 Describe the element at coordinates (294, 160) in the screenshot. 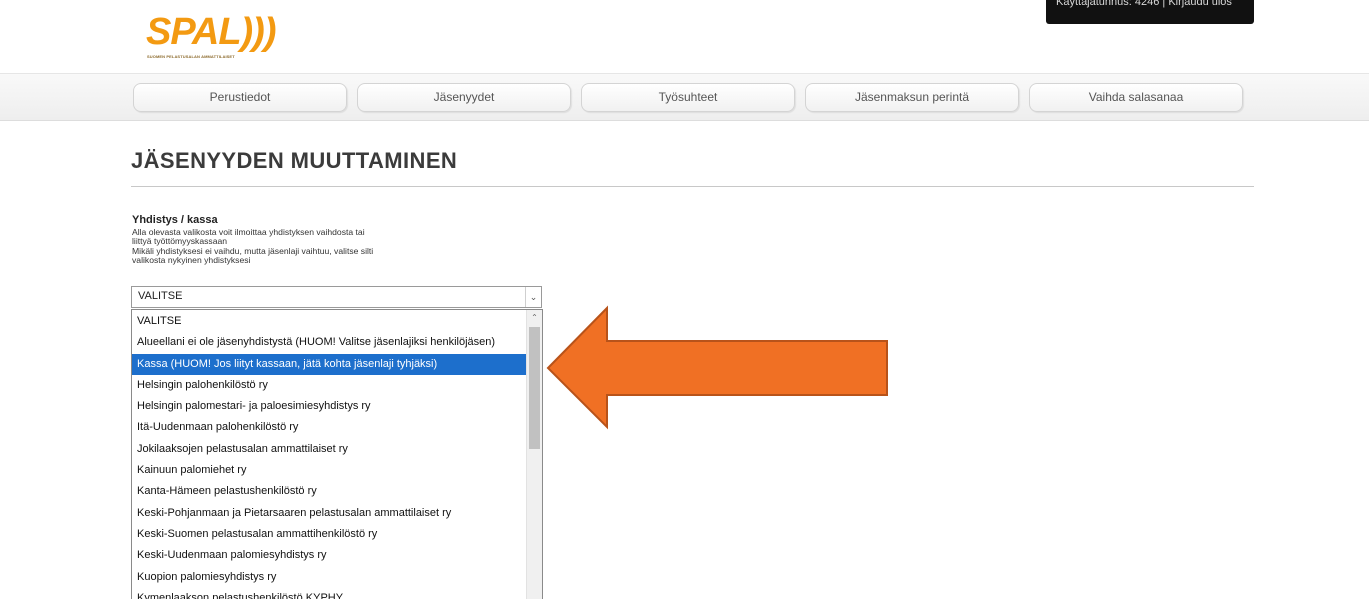

I see `page-title: JÄSENYYDEN MUUTTAMINEN` at that location.